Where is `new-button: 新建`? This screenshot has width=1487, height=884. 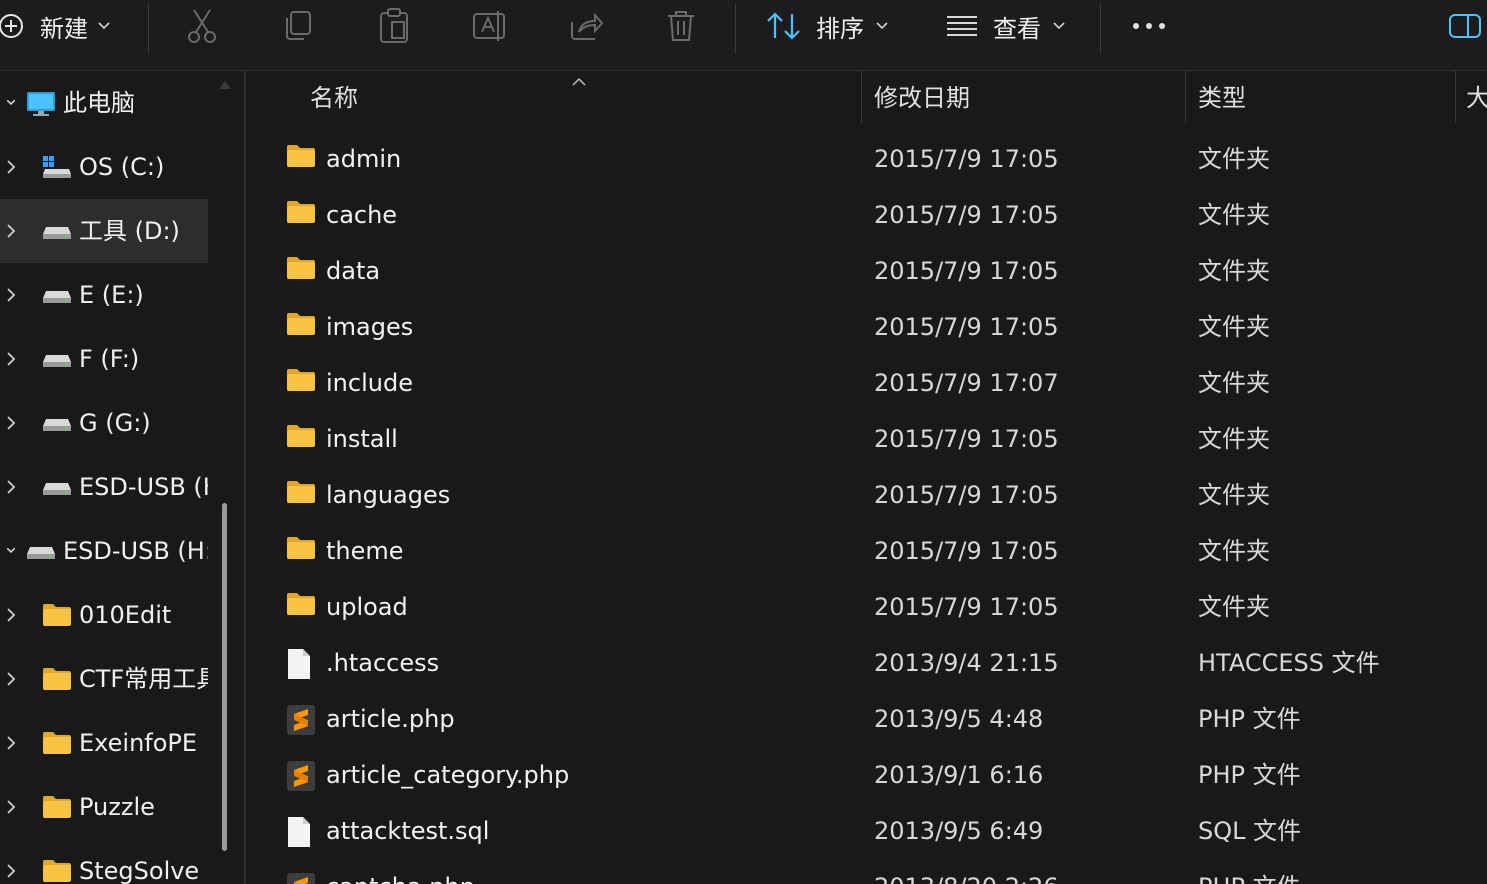
new-button: 新建 is located at coordinates (55, 26).